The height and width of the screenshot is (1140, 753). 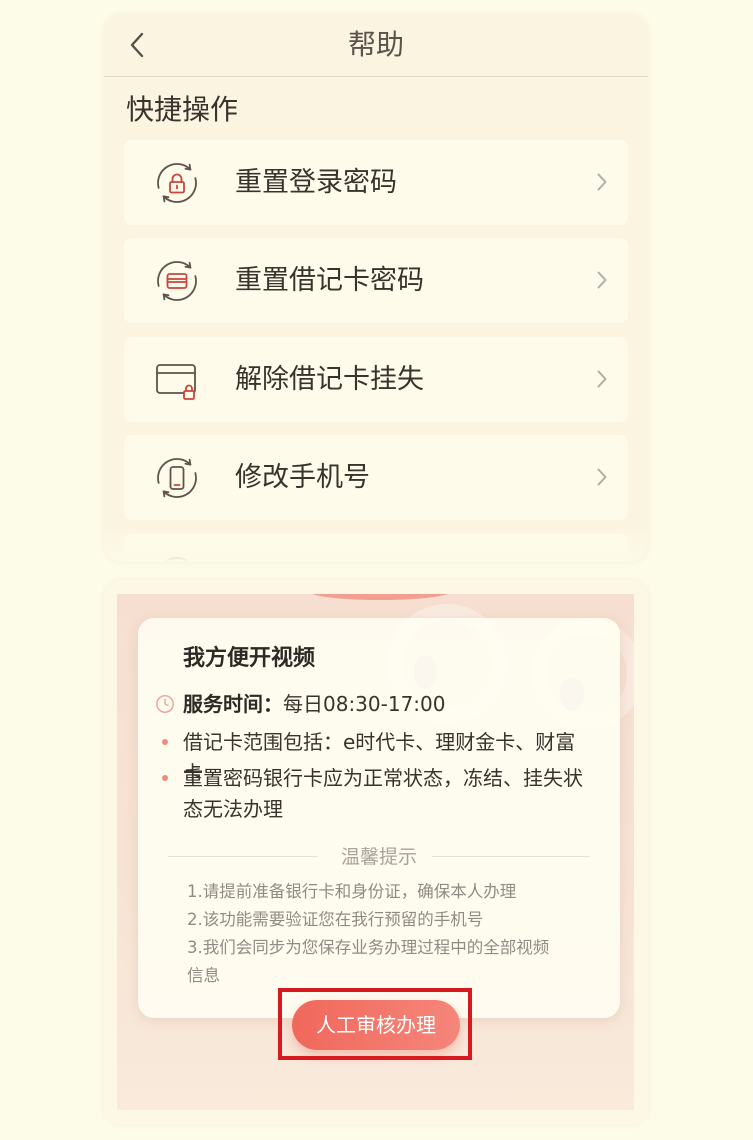 I want to click on page-title: 帮助, so click(x=375, y=44).